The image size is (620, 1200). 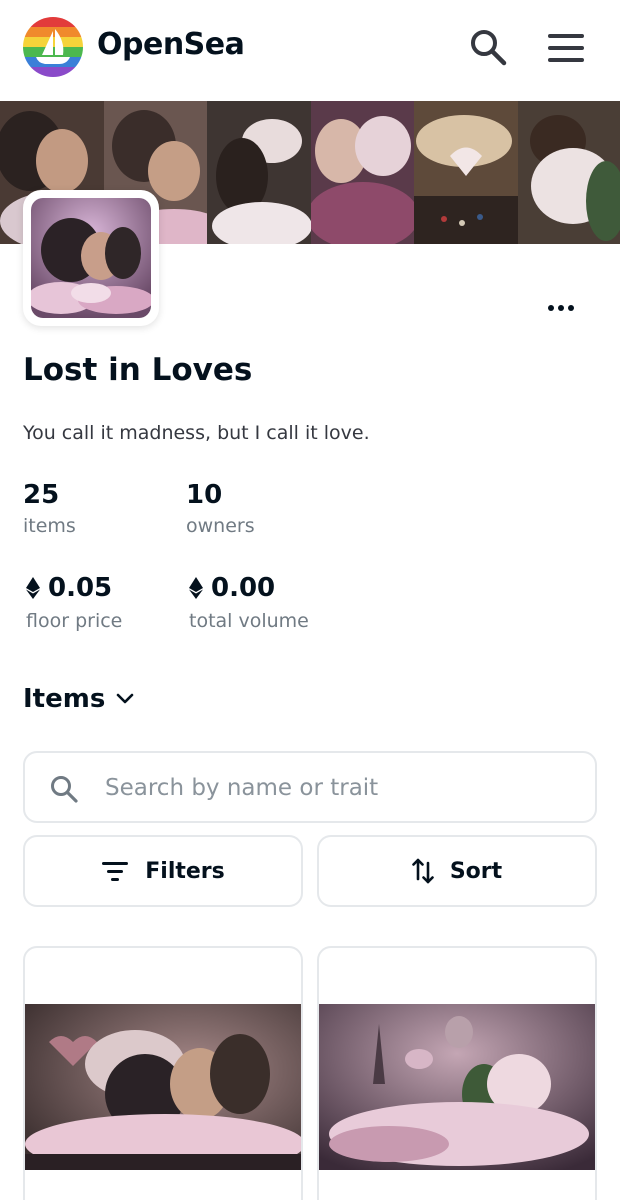 I want to click on owners-count: 10, so click(x=204, y=495).